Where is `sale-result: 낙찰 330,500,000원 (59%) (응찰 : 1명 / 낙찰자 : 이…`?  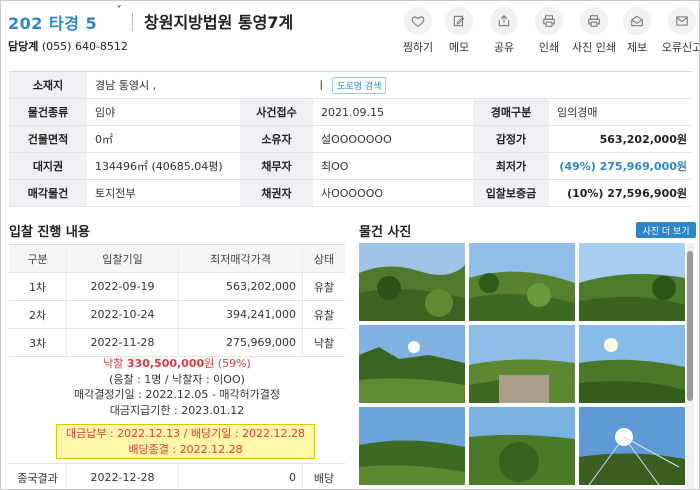 sale-result: 낙찰 330,500,000원 (59%) (응찰 : 1명 / 낙찰자 : 이… is located at coordinates (177, 387).